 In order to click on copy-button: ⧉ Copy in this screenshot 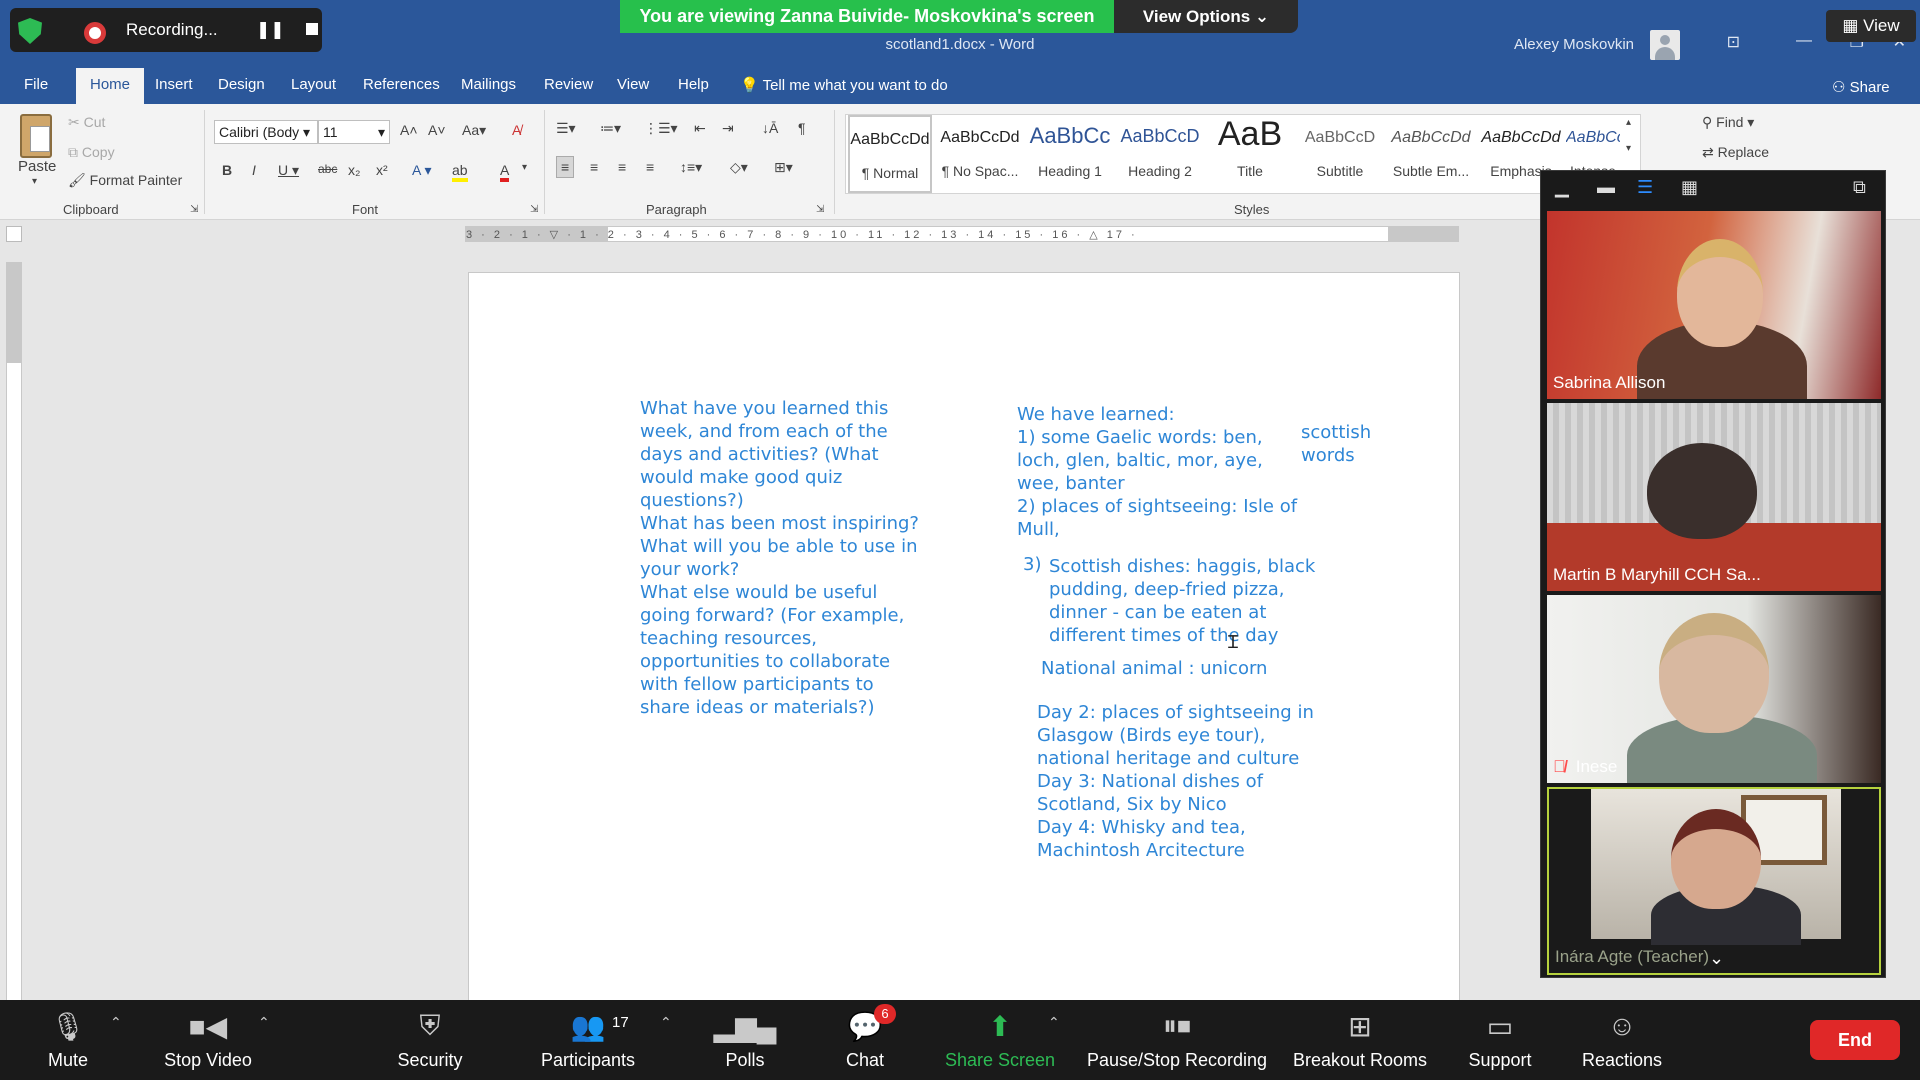, I will do `click(91, 152)`.